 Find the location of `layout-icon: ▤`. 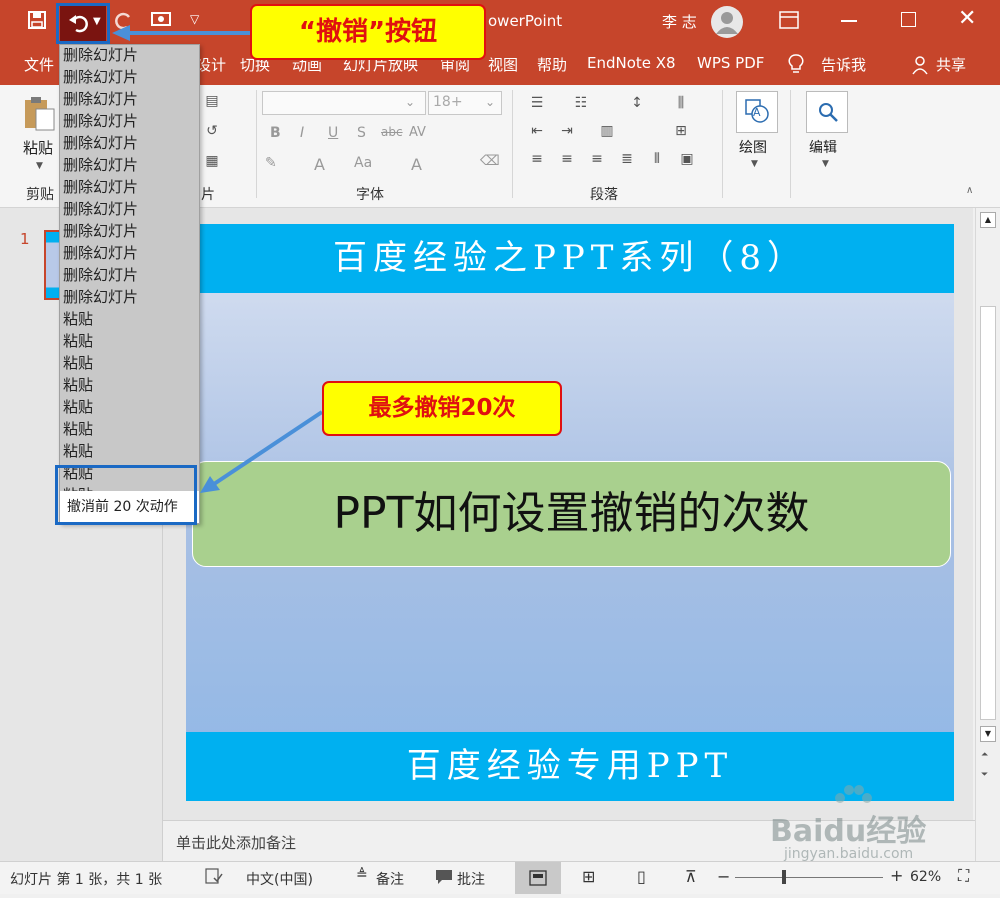

layout-icon: ▤ is located at coordinates (212, 101).